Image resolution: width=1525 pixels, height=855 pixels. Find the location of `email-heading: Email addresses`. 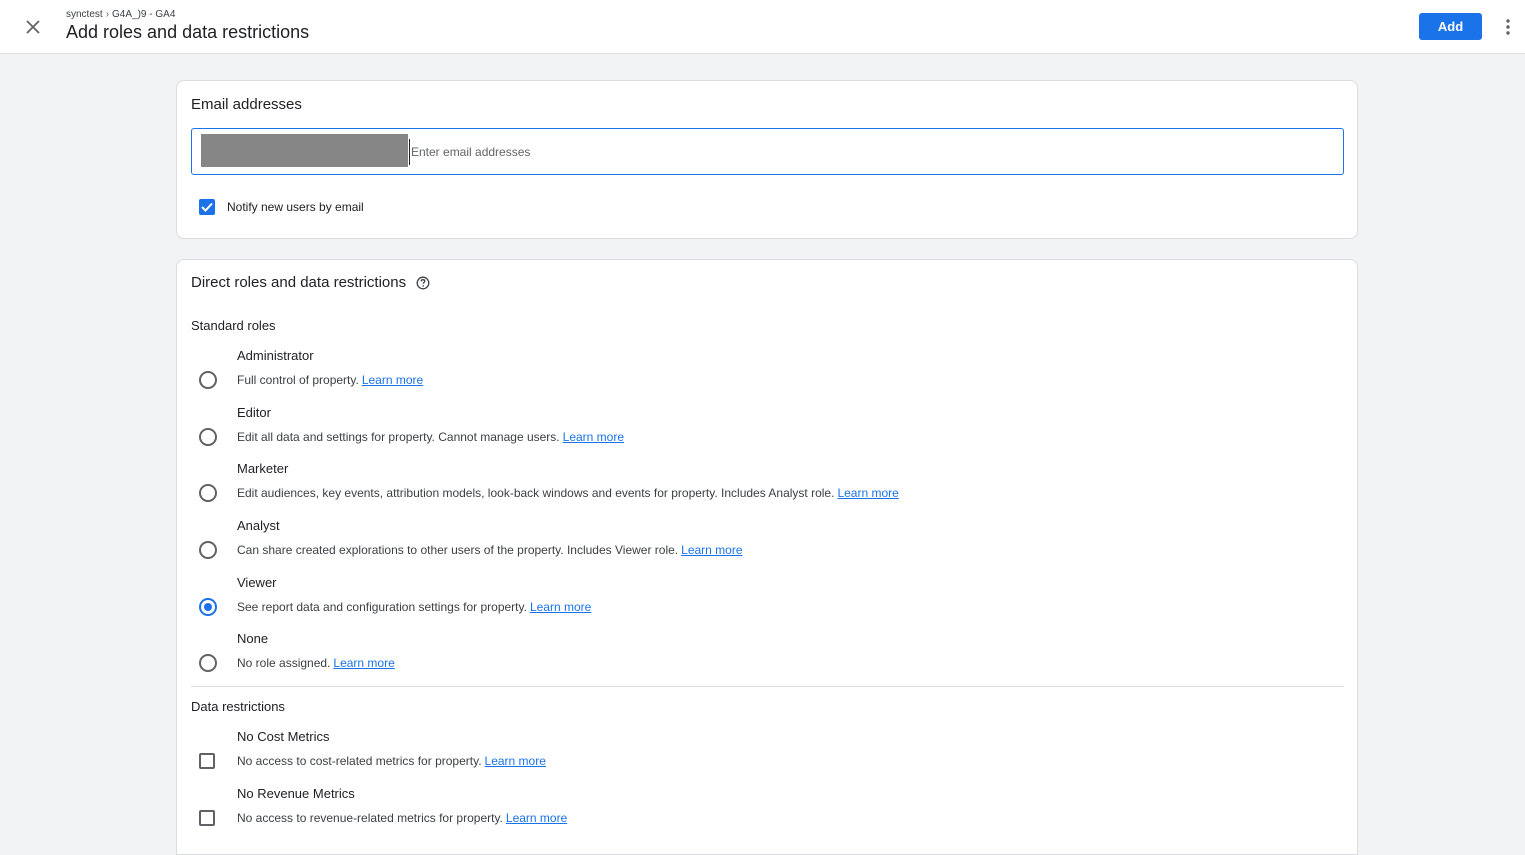

email-heading: Email addresses is located at coordinates (246, 104).